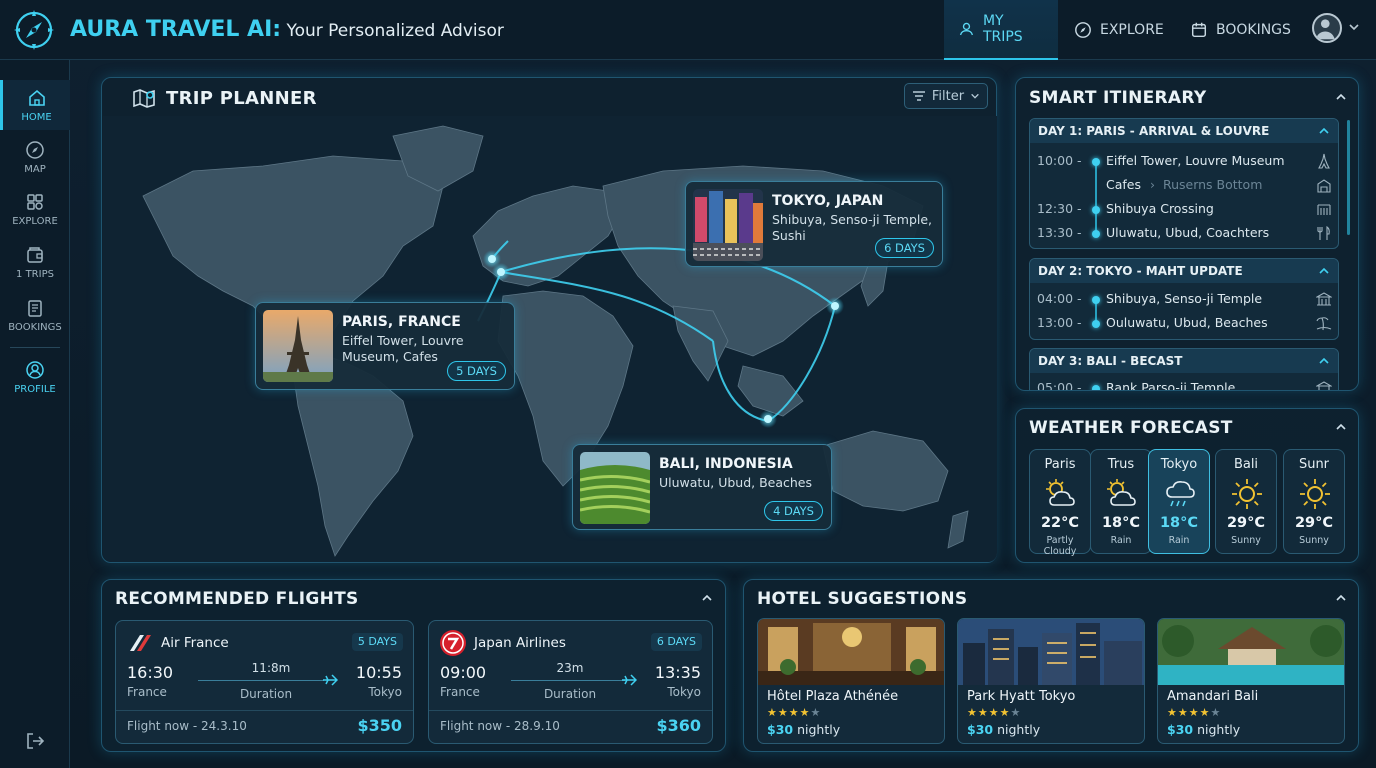  What do you see at coordinates (1348, 177) in the screenshot?
I see `itinerary-scrollbar` at bounding box center [1348, 177].